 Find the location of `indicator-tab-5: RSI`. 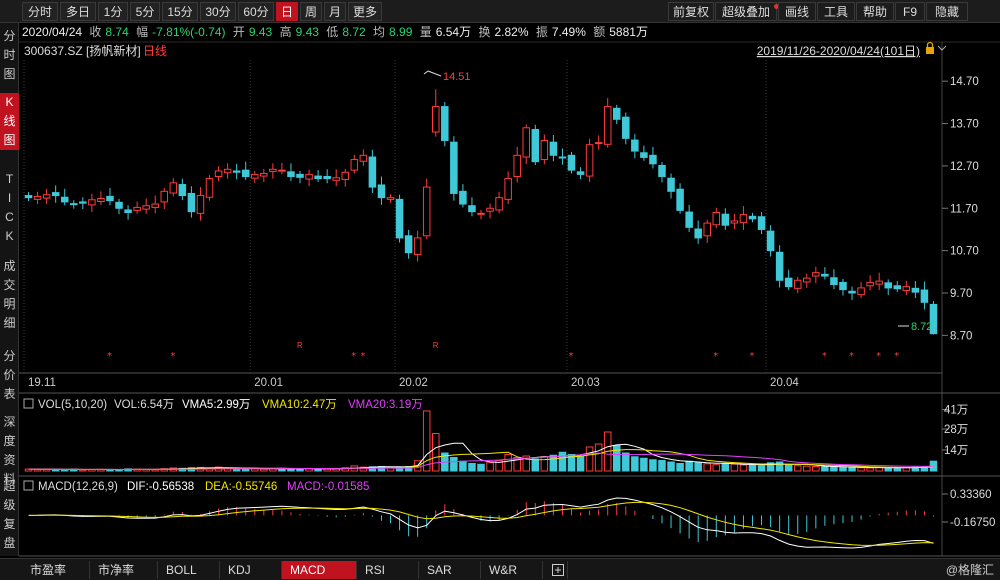

indicator-tab-5: RSI is located at coordinates (388, 570).